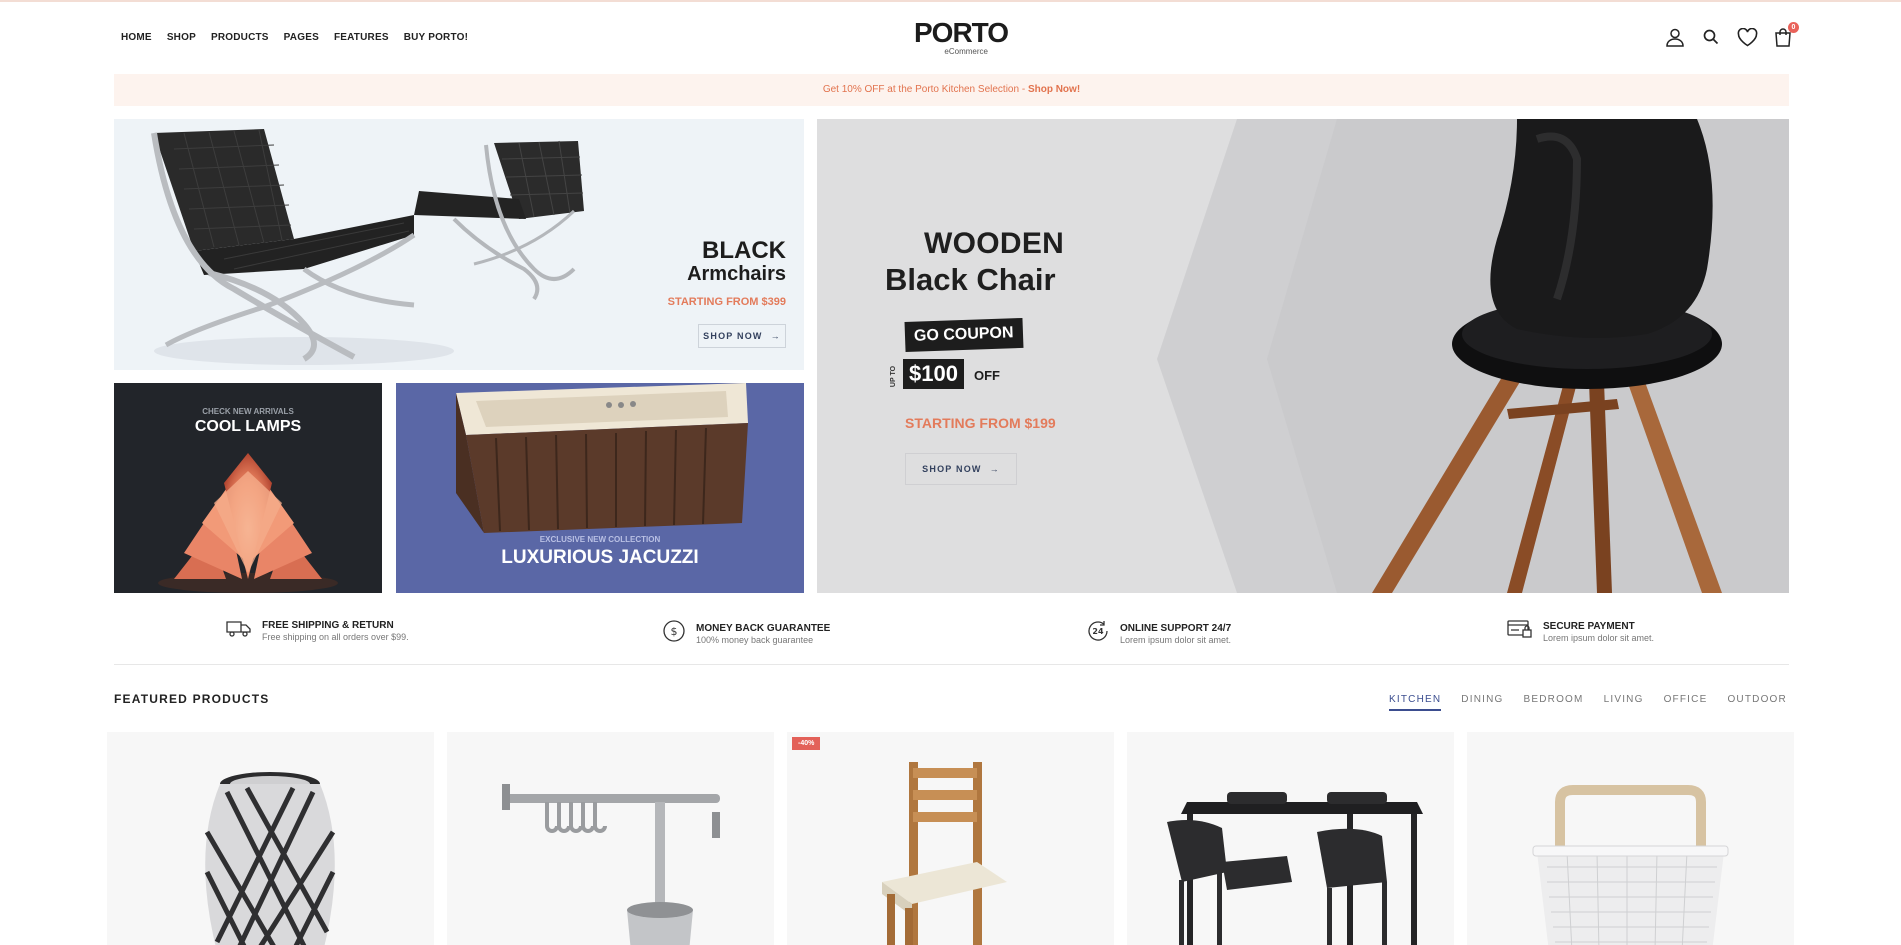 The image size is (1901, 945). I want to click on nav-pages: PAGES, so click(301, 37).